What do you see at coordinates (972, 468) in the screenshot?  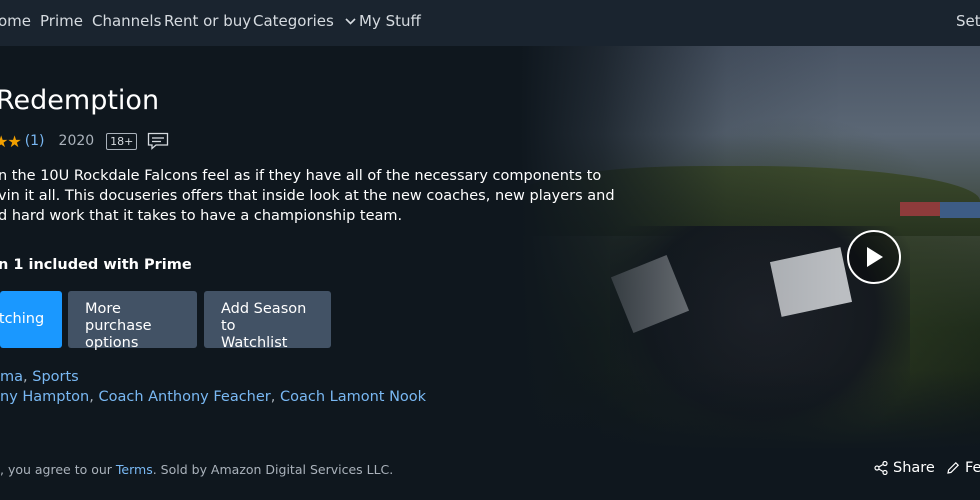 I see `feedback-label: Fe` at bounding box center [972, 468].